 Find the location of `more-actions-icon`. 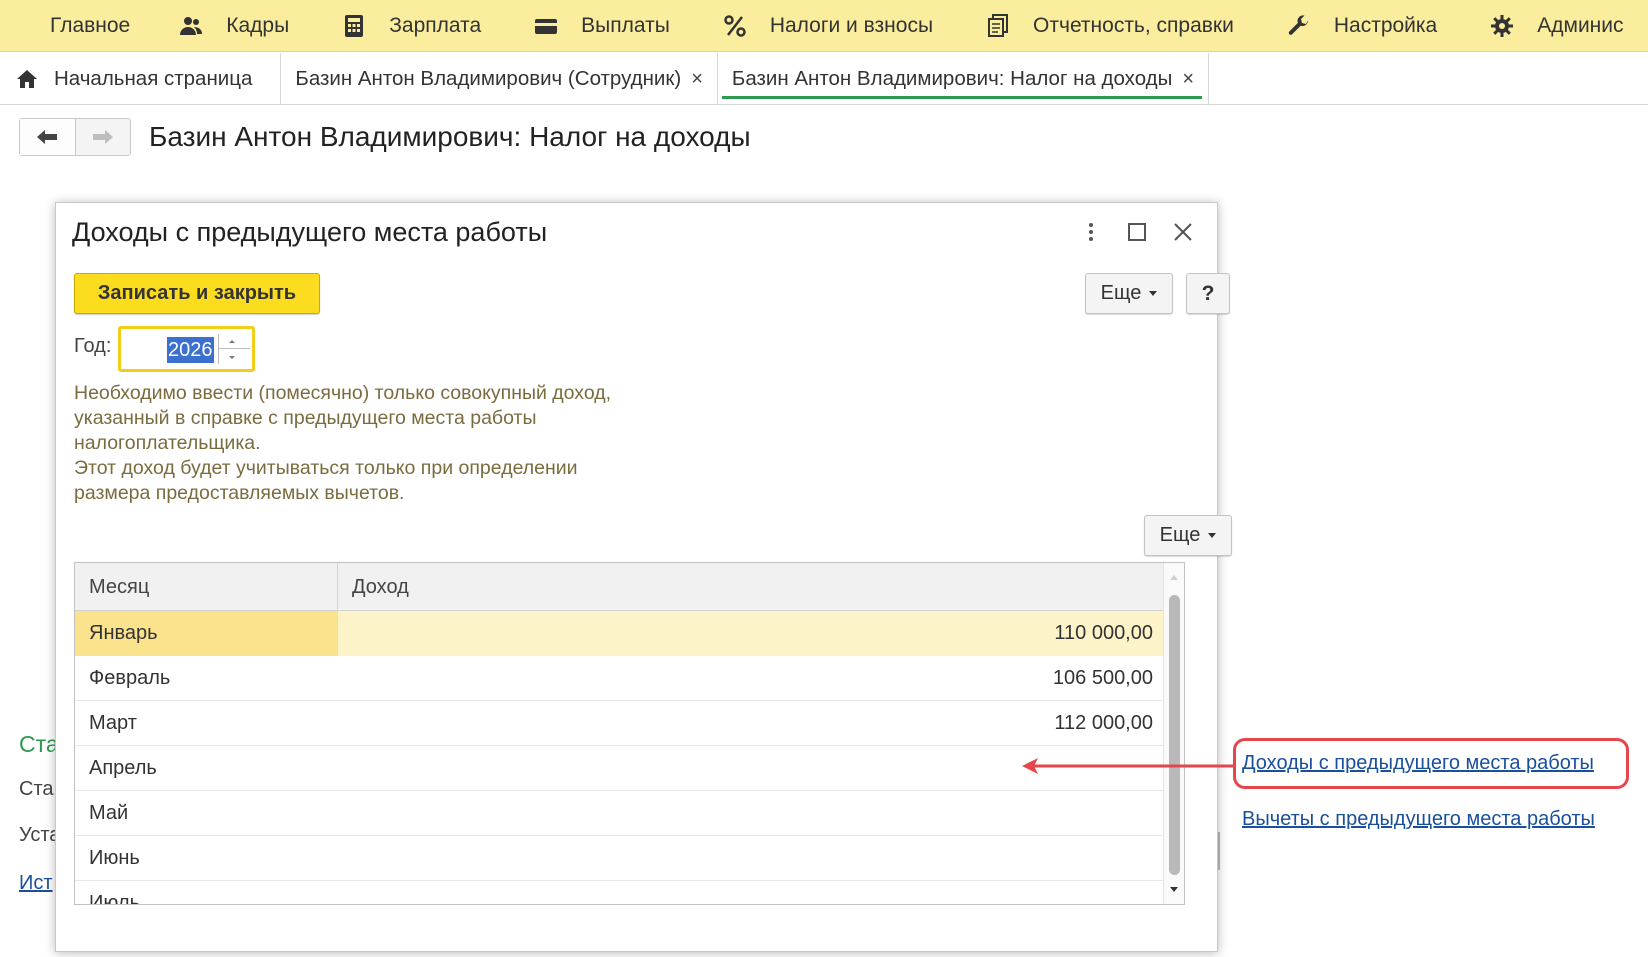

more-actions-icon is located at coordinates (1091, 232).